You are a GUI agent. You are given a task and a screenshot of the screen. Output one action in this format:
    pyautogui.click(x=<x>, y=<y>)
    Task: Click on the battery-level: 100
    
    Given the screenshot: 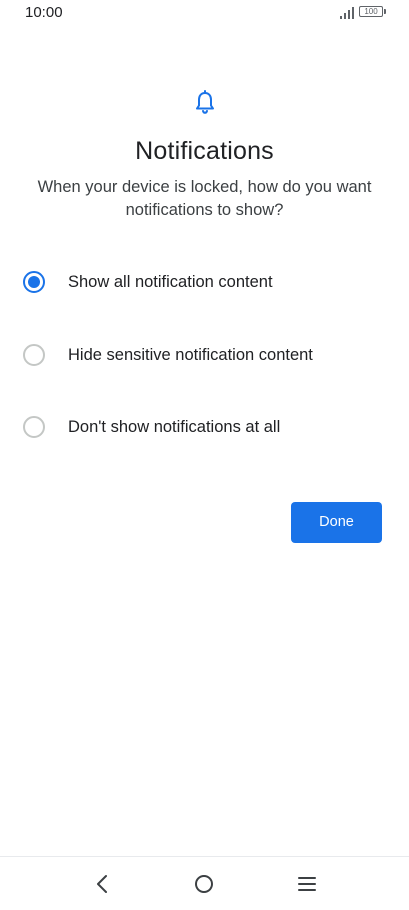 What is the action you would take?
    pyautogui.click(x=371, y=11)
    